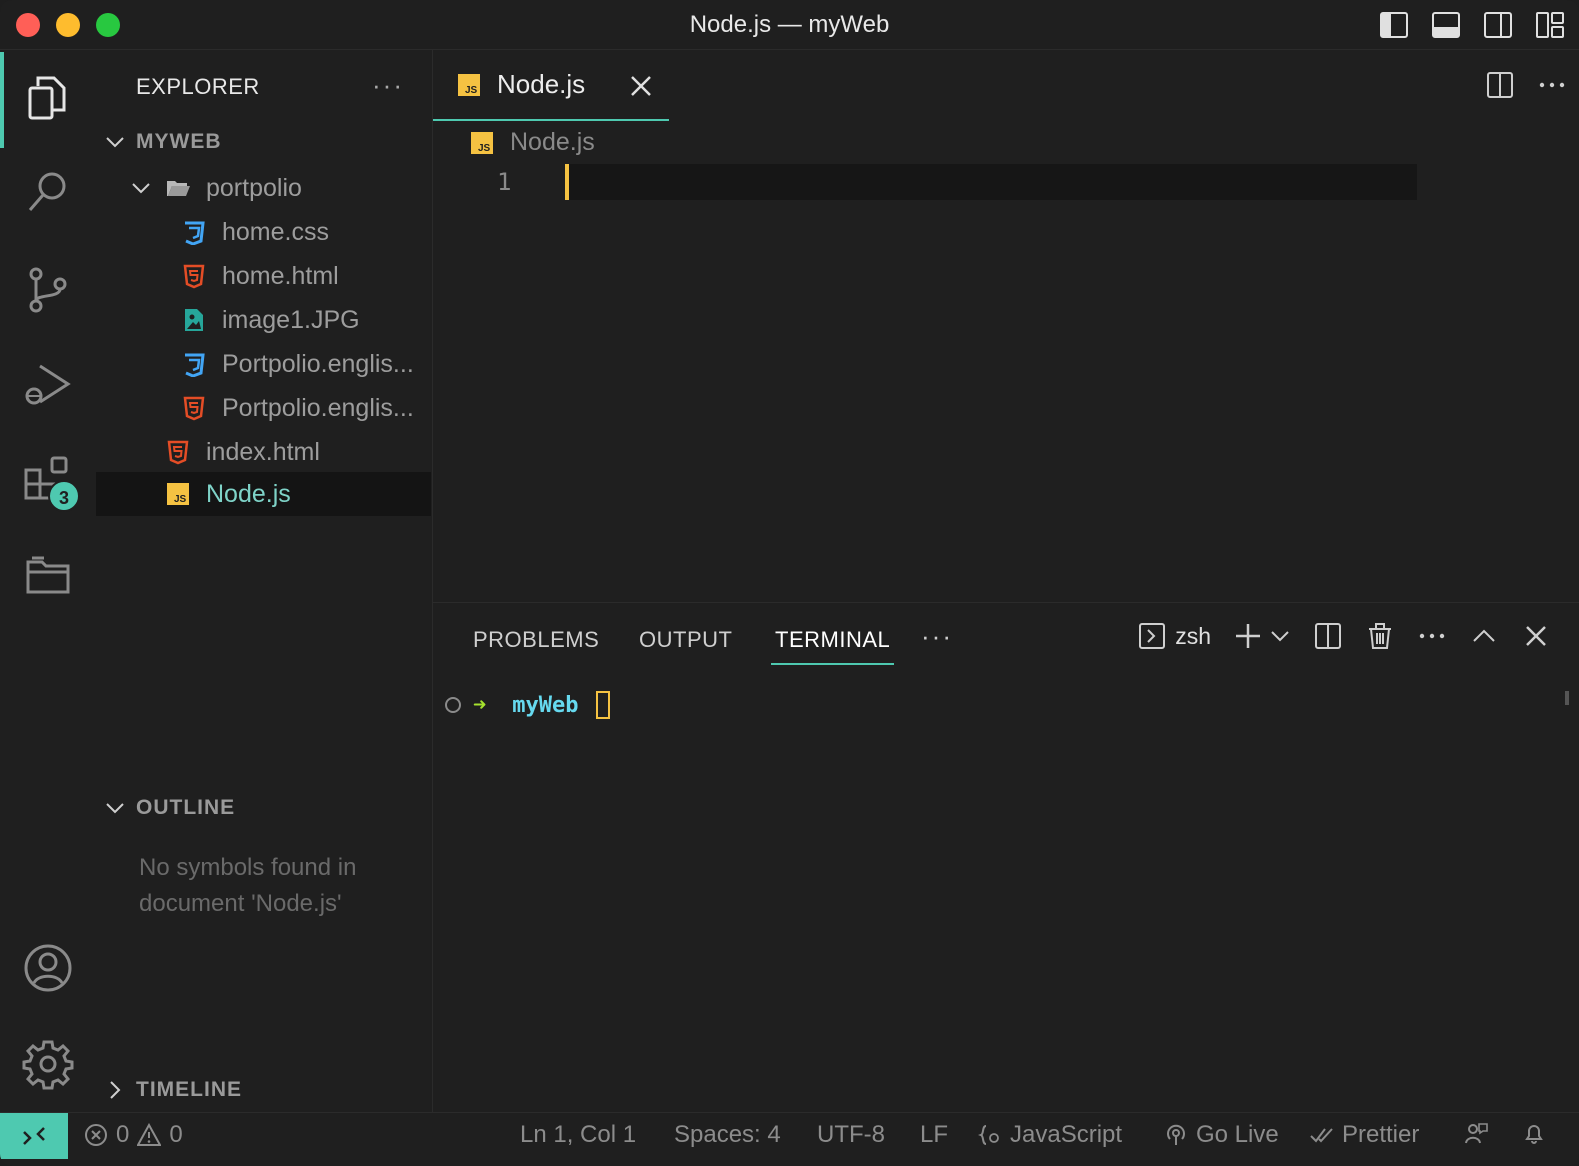  Describe the element at coordinates (1380, 636) in the screenshot. I see `trash-icon` at that location.